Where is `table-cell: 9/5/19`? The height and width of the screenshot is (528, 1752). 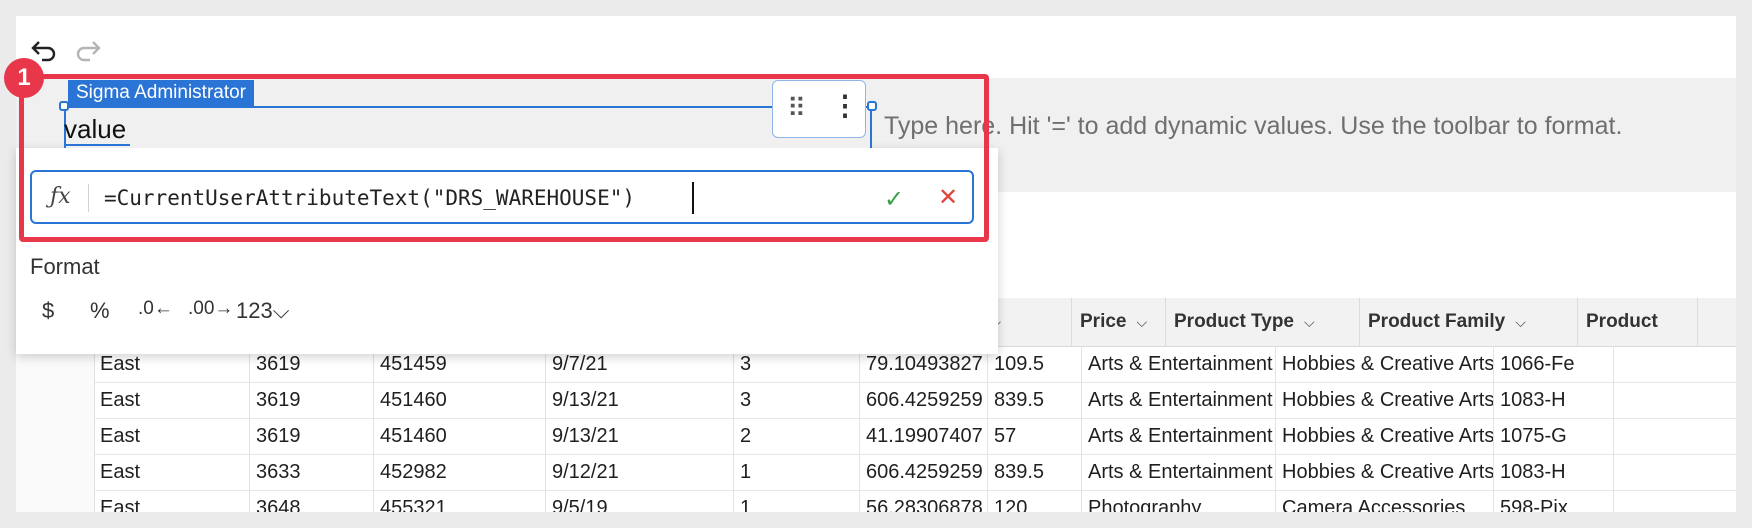 table-cell: 9/5/19 is located at coordinates (640, 501).